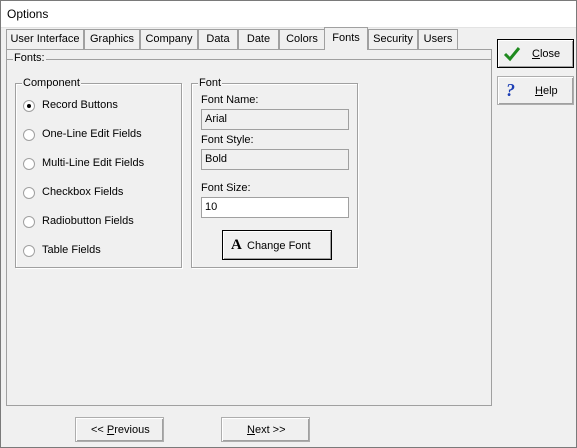  I want to click on radio-label: One-Line Edit Fields, so click(92, 134).